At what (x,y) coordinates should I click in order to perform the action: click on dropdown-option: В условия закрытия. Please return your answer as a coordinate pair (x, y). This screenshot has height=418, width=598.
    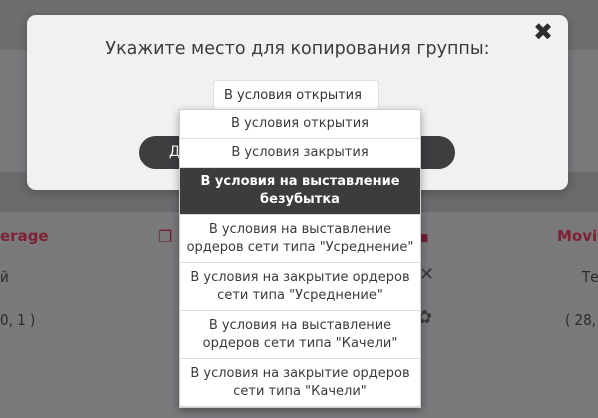
    Looking at the image, I should click on (300, 153).